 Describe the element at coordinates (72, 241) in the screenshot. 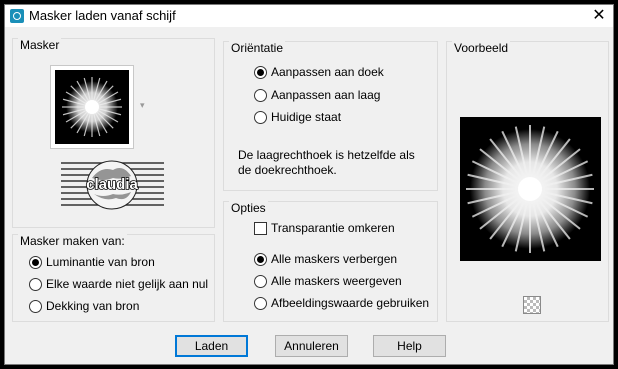

I see `source-group-title: Masker maken van:` at that location.